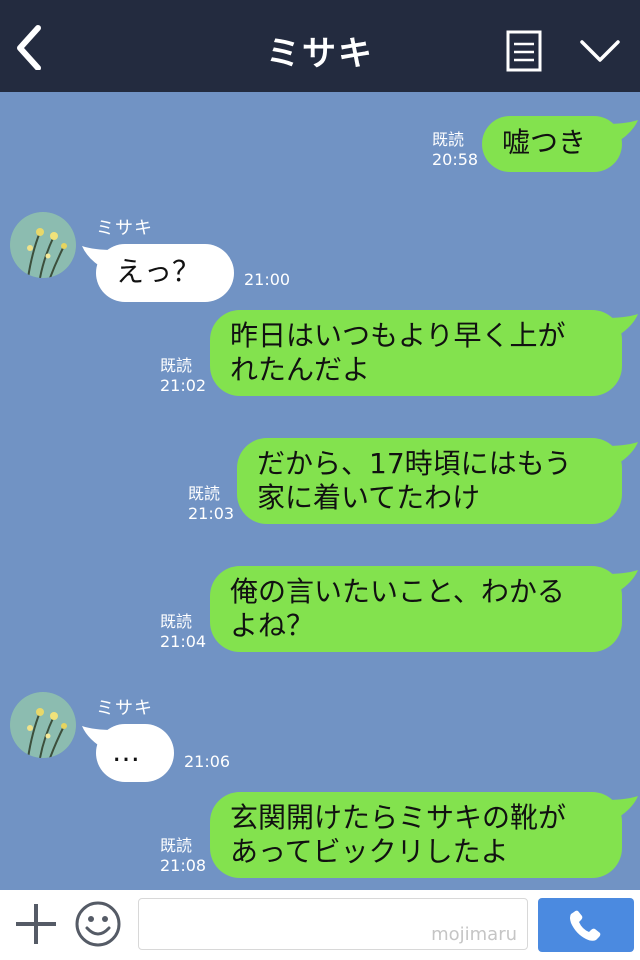  Describe the element at coordinates (333, 924) in the screenshot. I see `message-input: mojimaru` at that location.